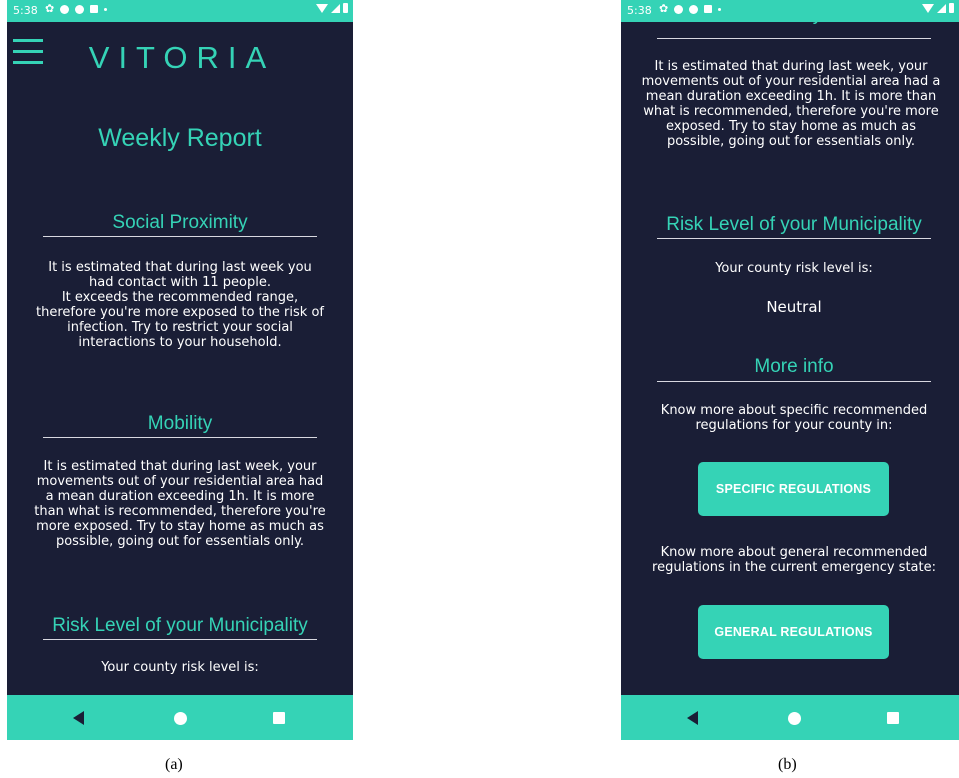 This screenshot has height=778, width=959. Describe the element at coordinates (794, 307) in the screenshot. I see `risk-level-value: Neutral` at that location.